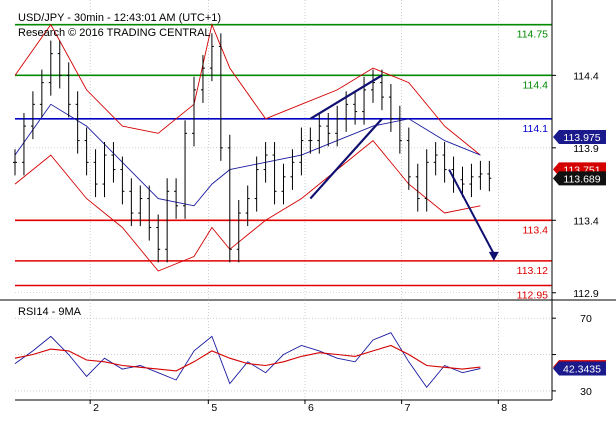 The width and height of the screenshot is (616, 432). What do you see at coordinates (298, 407) in the screenshot?
I see `x-axis: 2 5 6 7 8` at bounding box center [298, 407].